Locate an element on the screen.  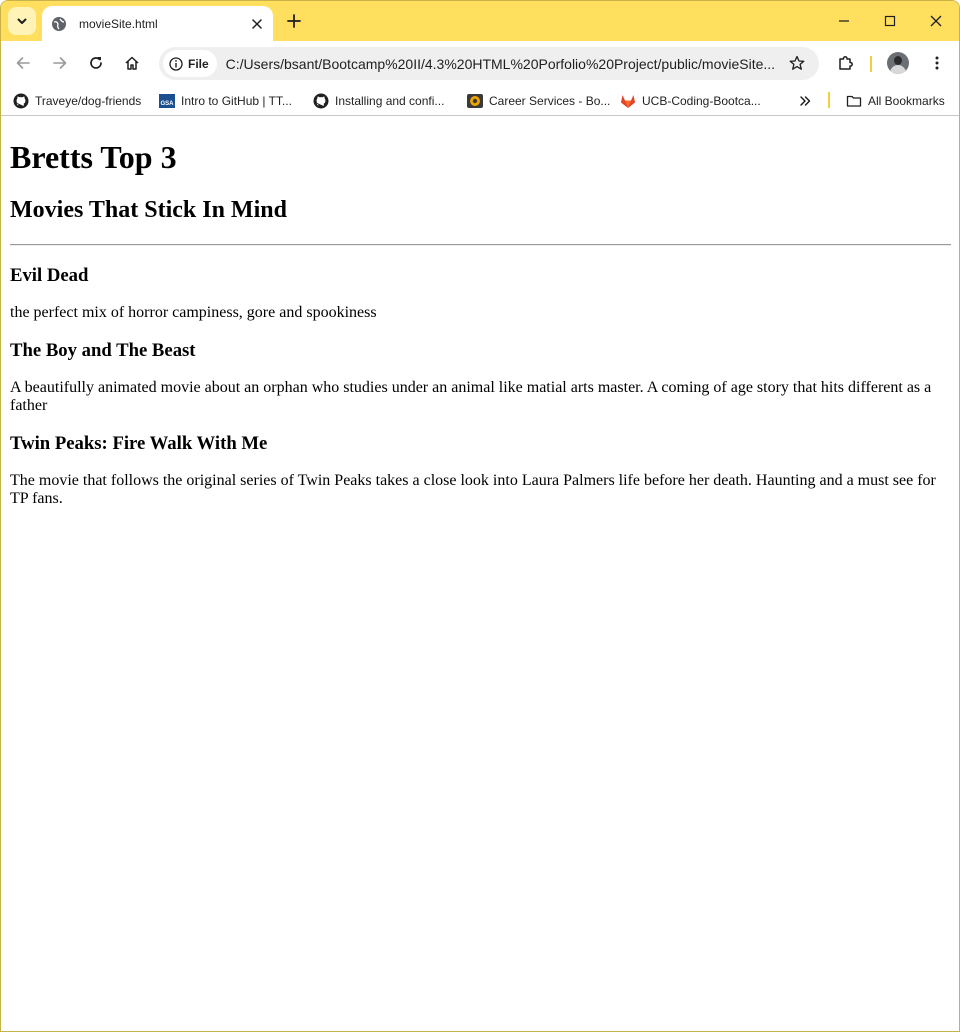
site-info-chip: File is located at coordinates (190, 63).